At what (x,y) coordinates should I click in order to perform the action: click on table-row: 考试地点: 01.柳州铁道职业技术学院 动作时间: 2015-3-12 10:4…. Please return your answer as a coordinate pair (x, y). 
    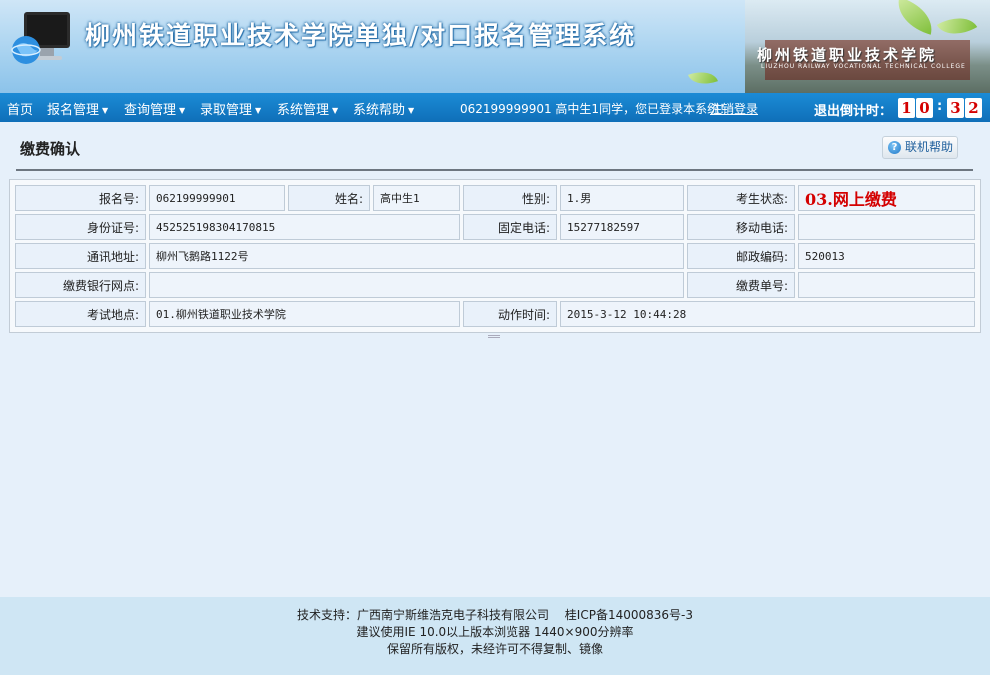
    Looking at the image, I should click on (495, 314).